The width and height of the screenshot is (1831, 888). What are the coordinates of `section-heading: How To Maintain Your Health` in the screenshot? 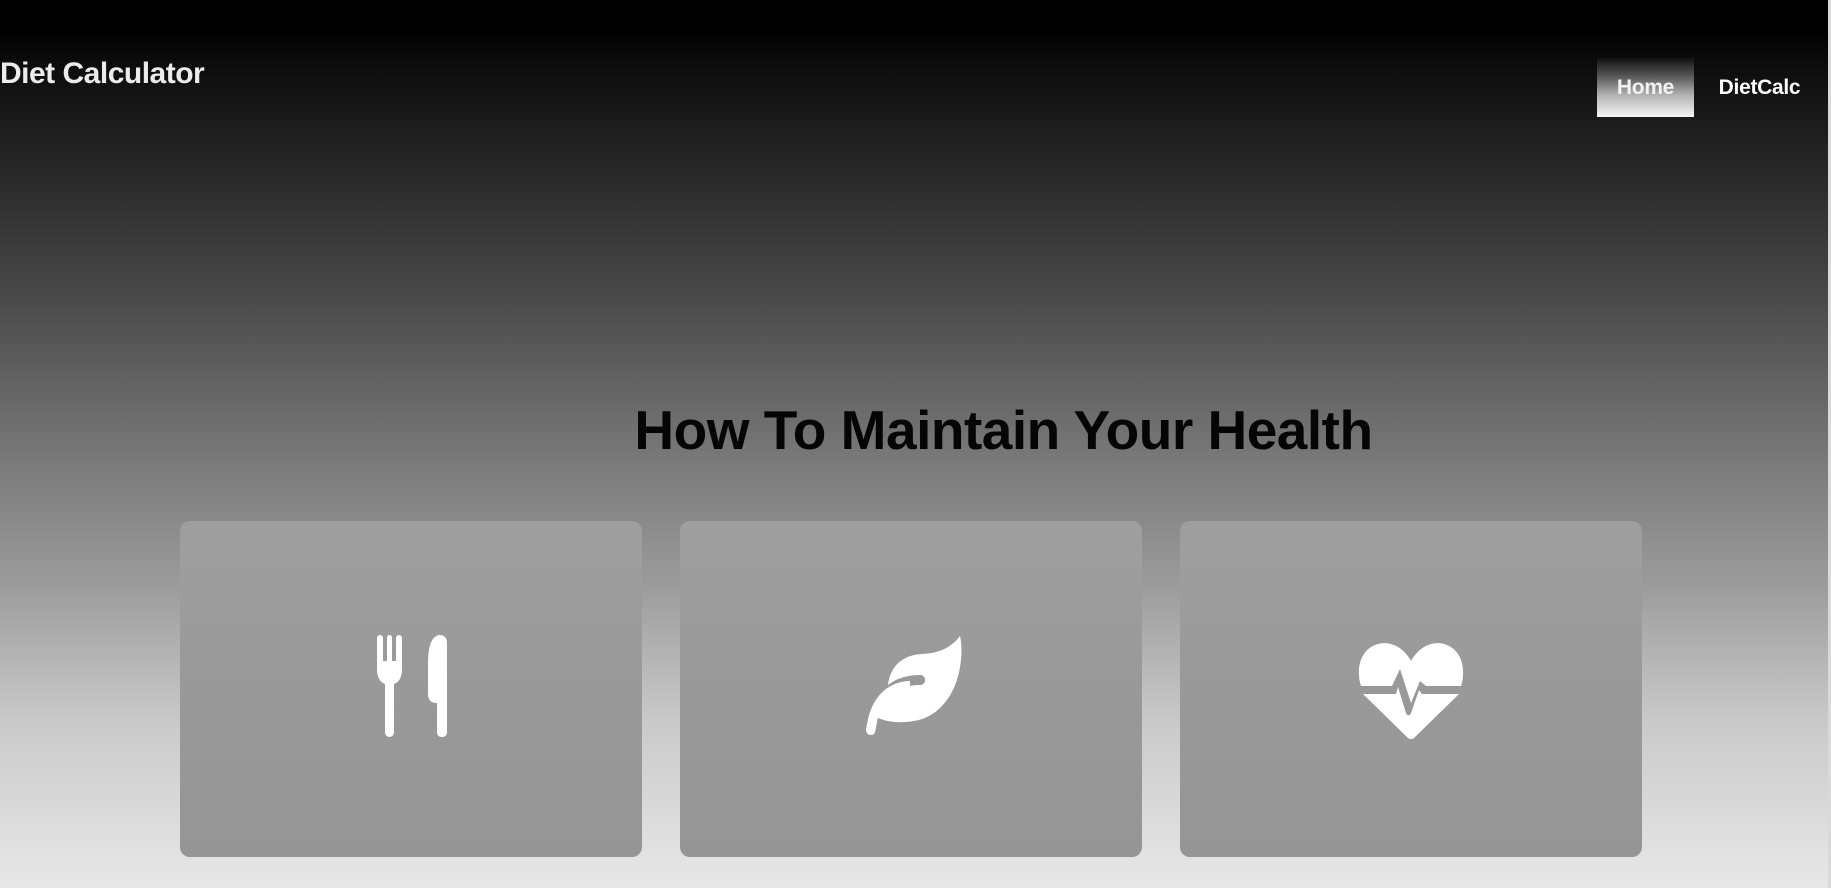 It's located at (1003, 430).